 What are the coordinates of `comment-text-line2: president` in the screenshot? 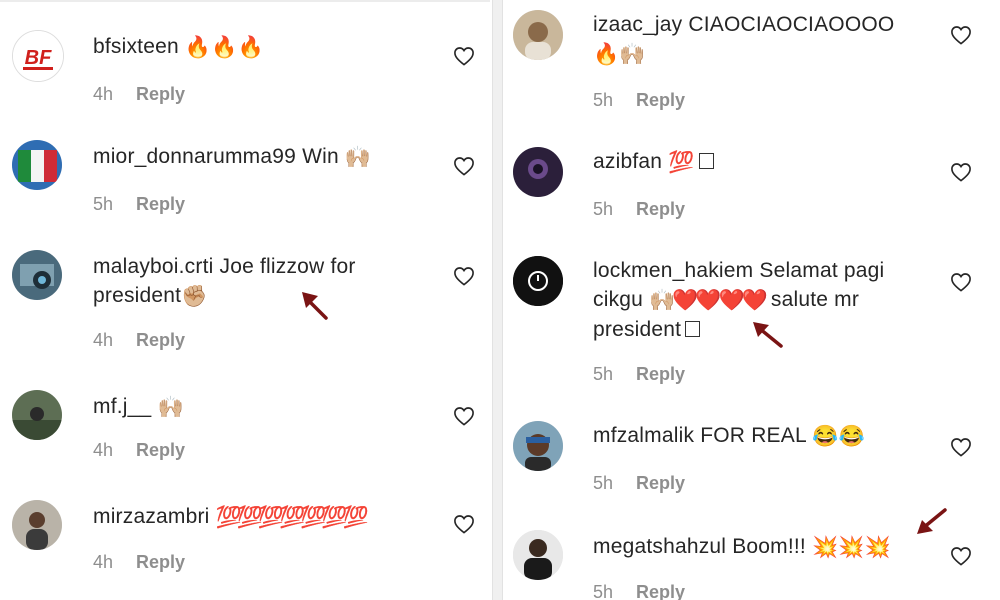 It's located at (137, 295).